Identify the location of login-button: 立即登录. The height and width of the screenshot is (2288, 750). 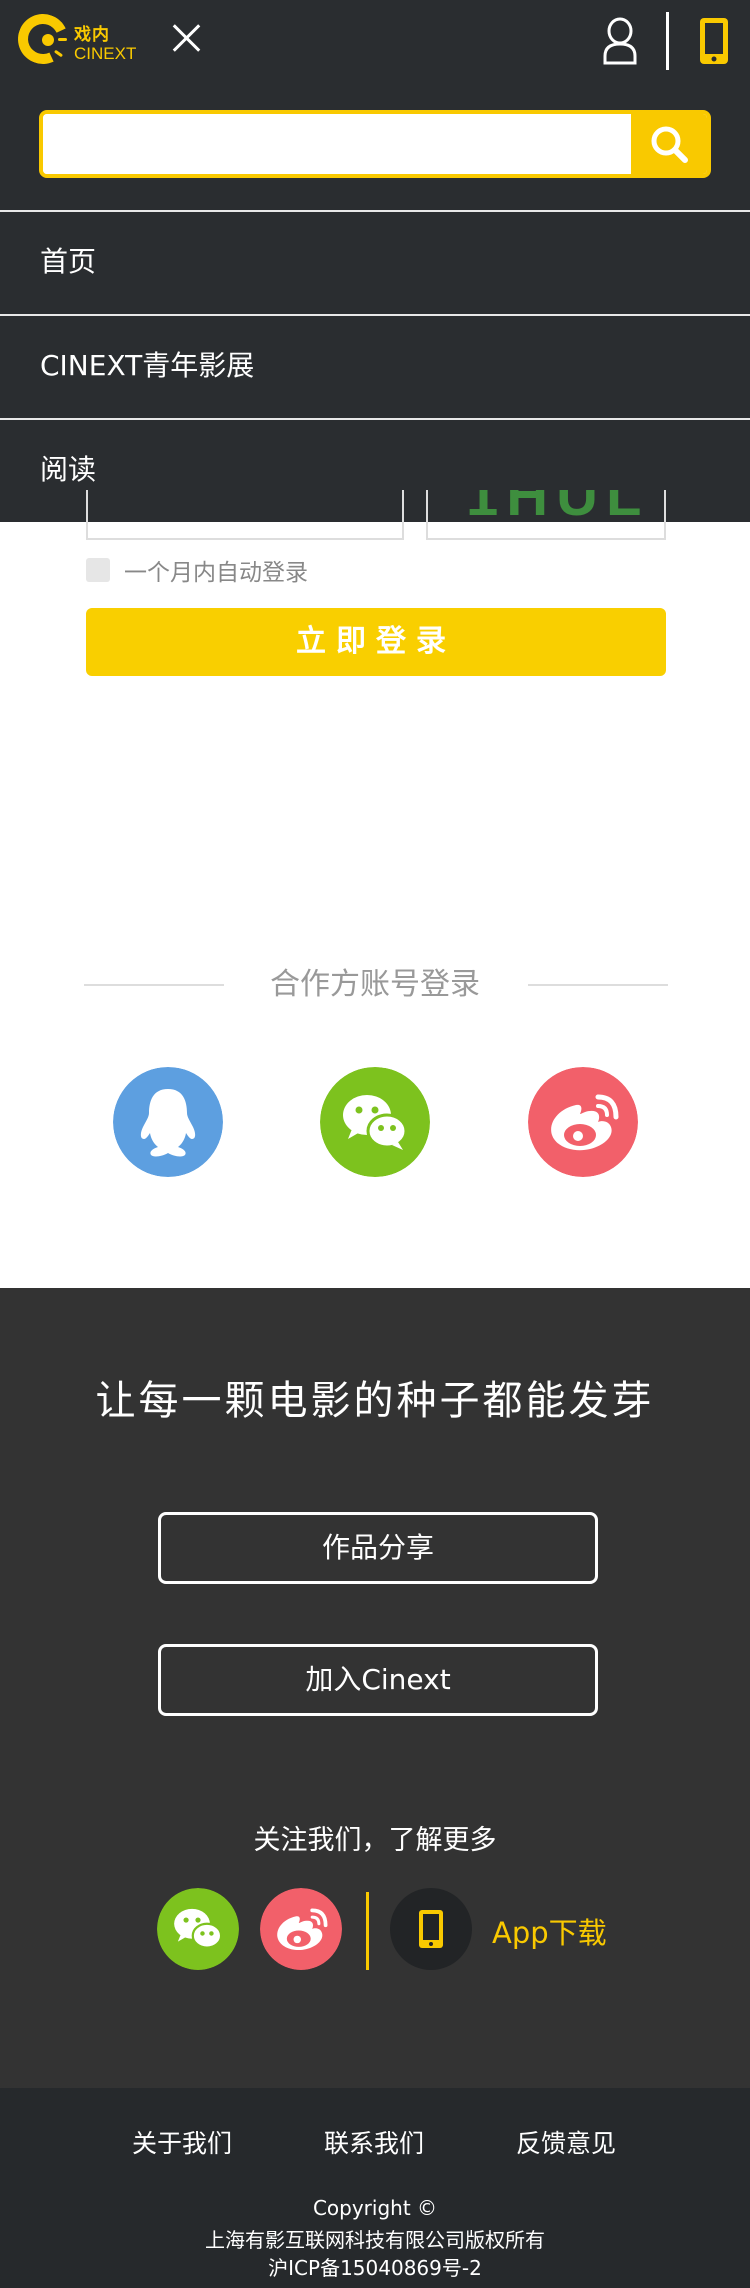
(376, 642).